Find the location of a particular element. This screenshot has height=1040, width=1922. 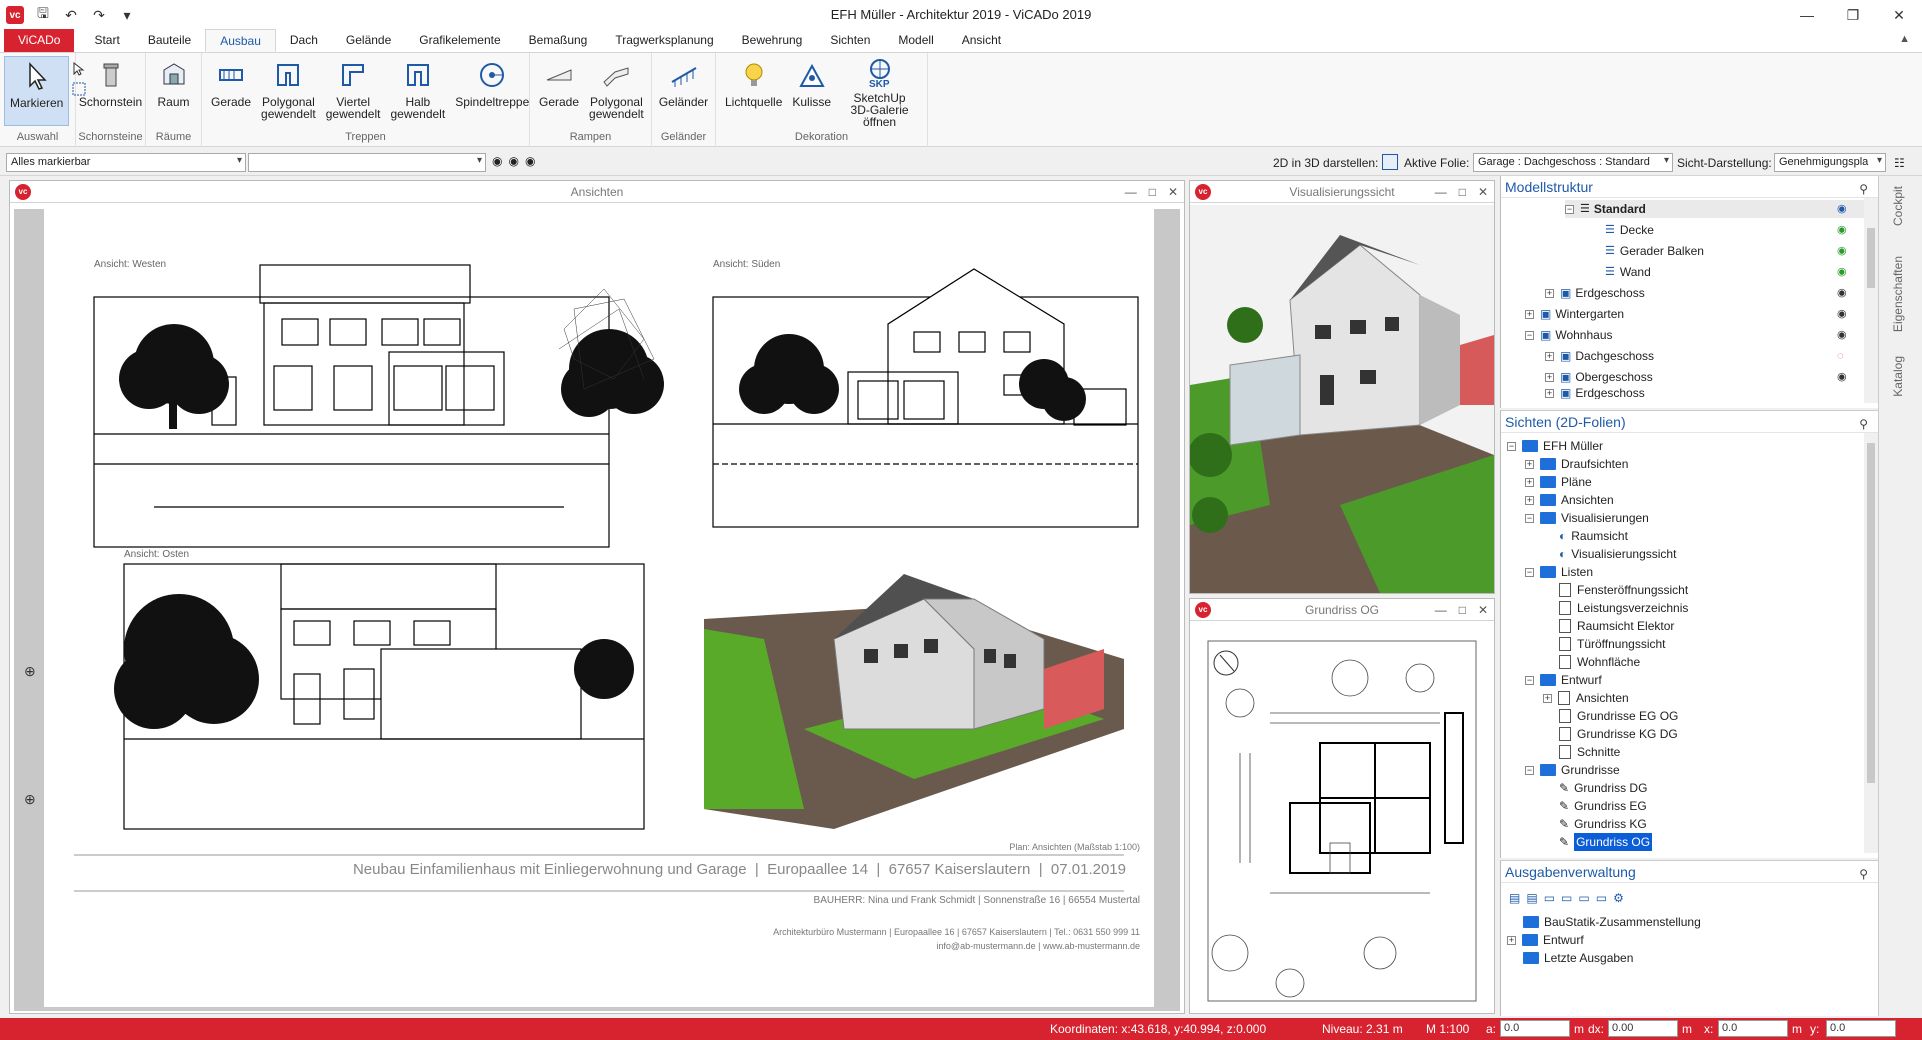

tab-bemassung: Bemaßung is located at coordinates (558, 40).